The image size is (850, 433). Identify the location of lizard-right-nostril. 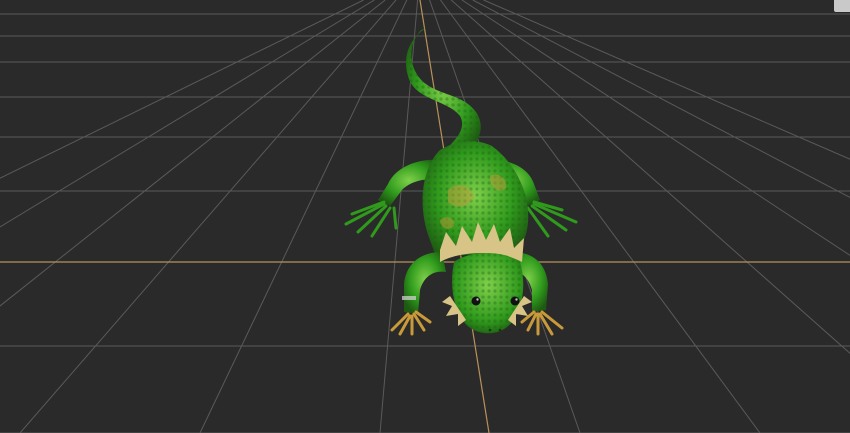
(500, 330).